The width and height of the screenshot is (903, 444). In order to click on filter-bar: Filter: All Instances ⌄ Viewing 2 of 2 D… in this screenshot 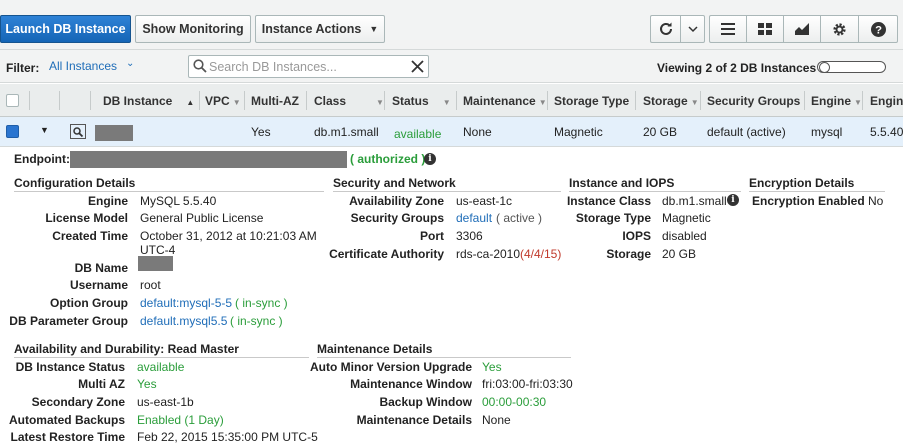, I will do `click(451, 66)`.